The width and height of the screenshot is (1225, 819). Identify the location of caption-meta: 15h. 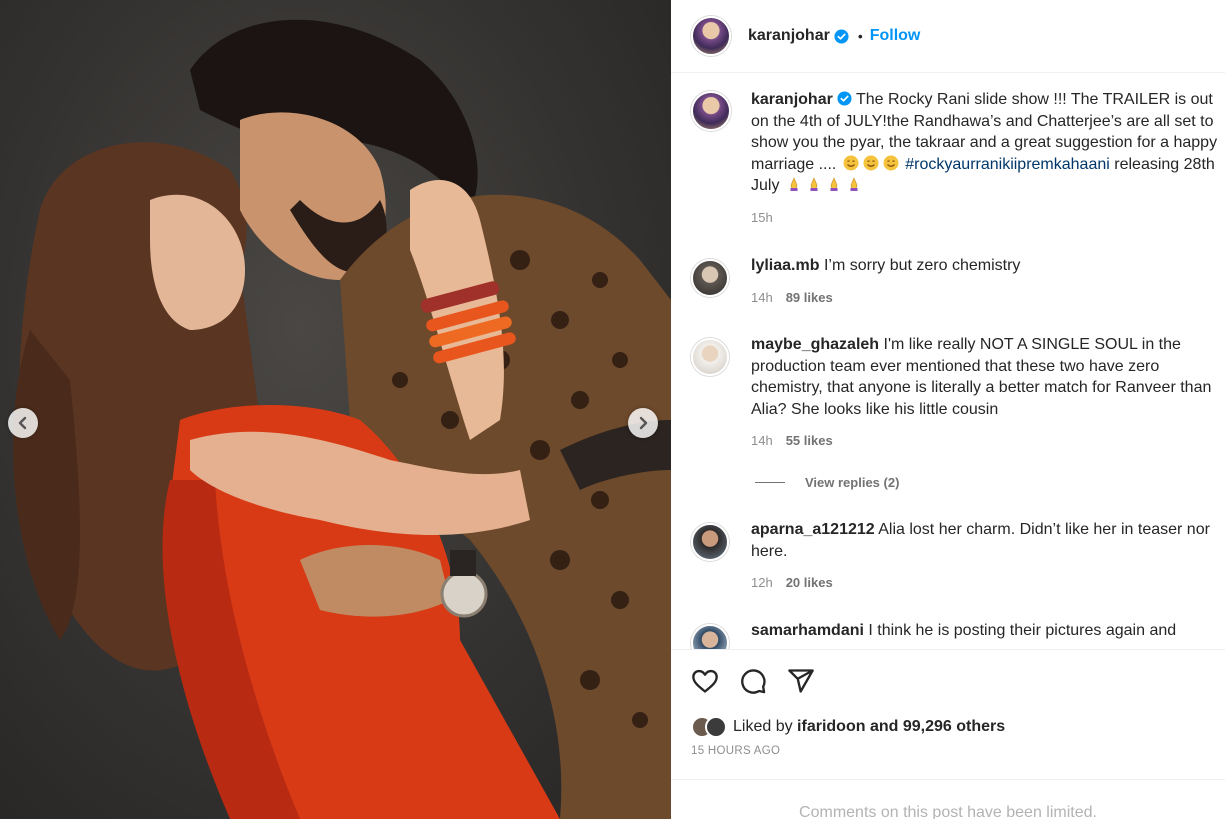
(988, 218).